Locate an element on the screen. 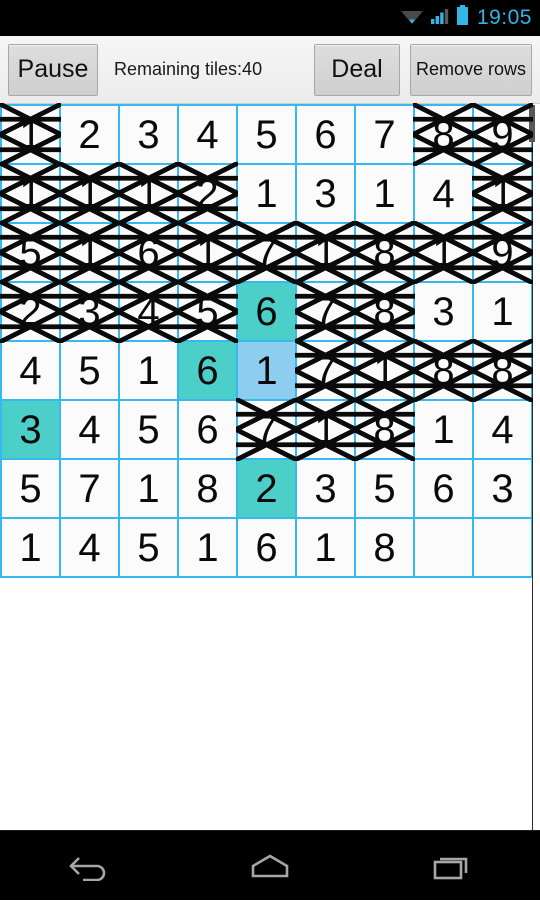 The width and height of the screenshot is (540, 901). tile-value: 6 is located at coordinates (207, 371).